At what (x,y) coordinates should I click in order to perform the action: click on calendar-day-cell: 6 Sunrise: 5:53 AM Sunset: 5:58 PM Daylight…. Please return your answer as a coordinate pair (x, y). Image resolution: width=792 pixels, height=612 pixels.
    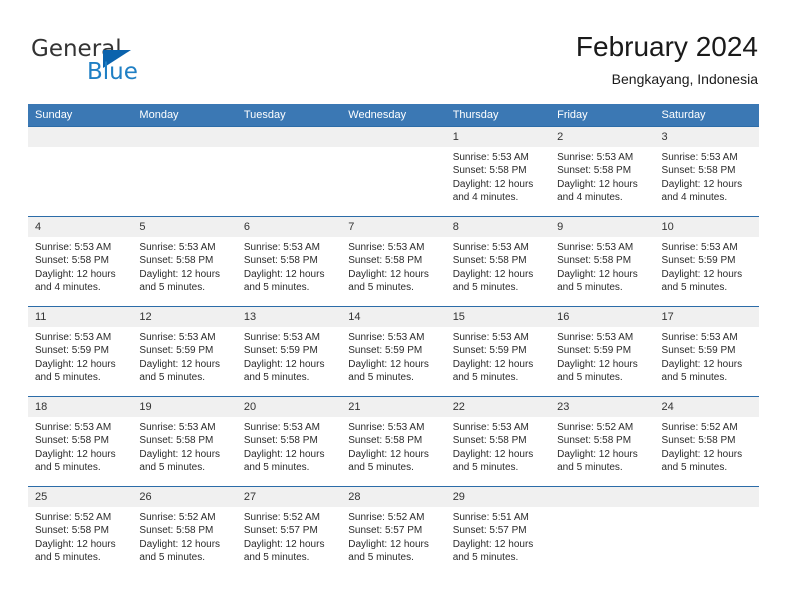
    Looking at the image, I should click on (289, 261).